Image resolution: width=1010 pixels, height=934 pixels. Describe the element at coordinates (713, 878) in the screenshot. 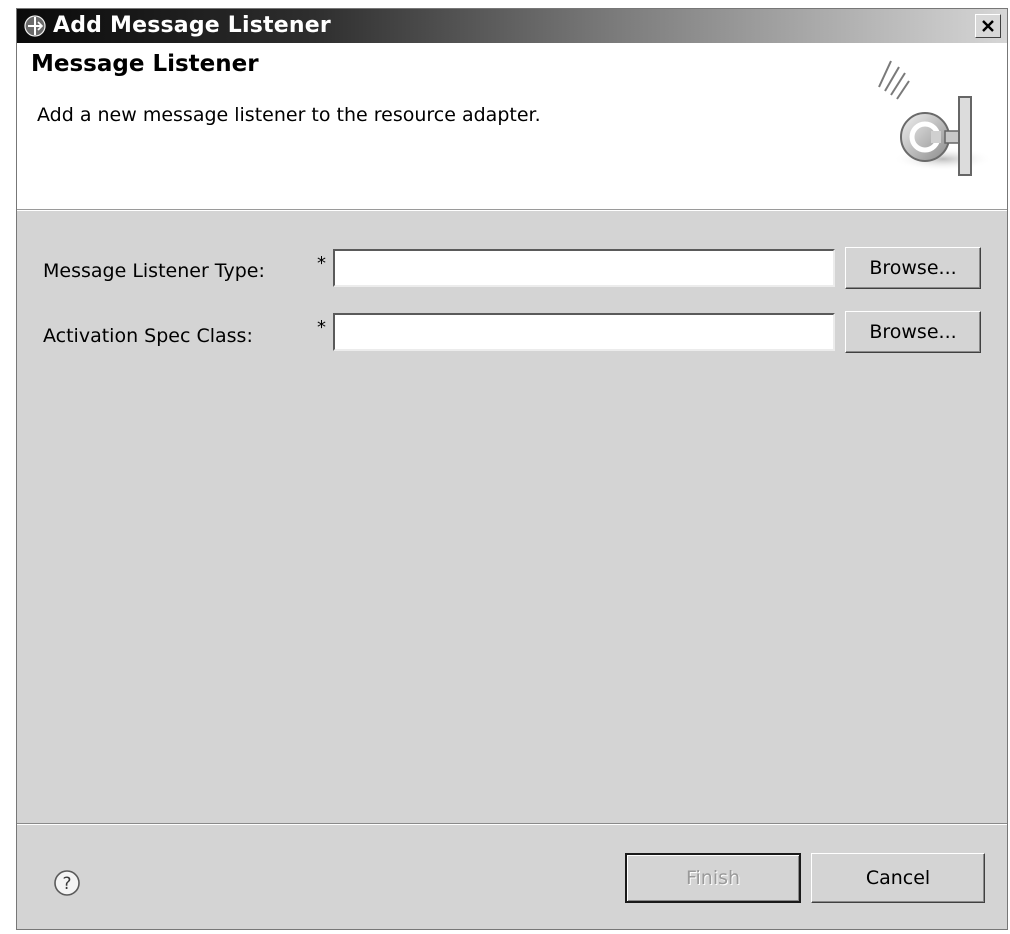

I see `finish-button: Finish` at that location.